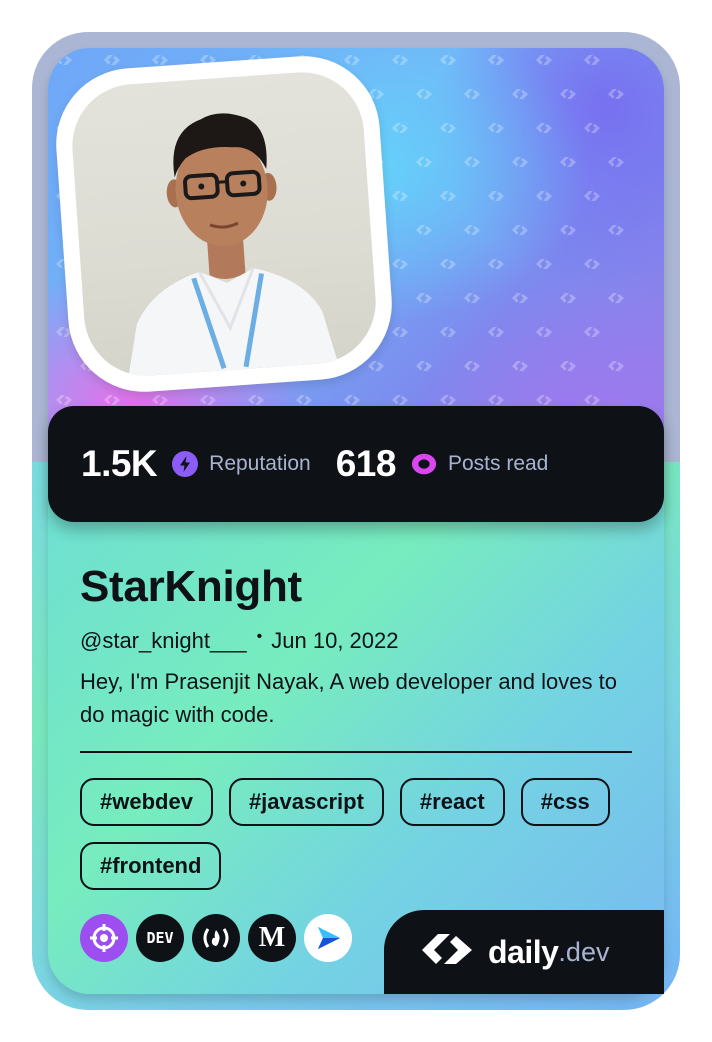 The height and width of the screenshot is (1042, 712). I want to click on avatar, so click(224, 224).